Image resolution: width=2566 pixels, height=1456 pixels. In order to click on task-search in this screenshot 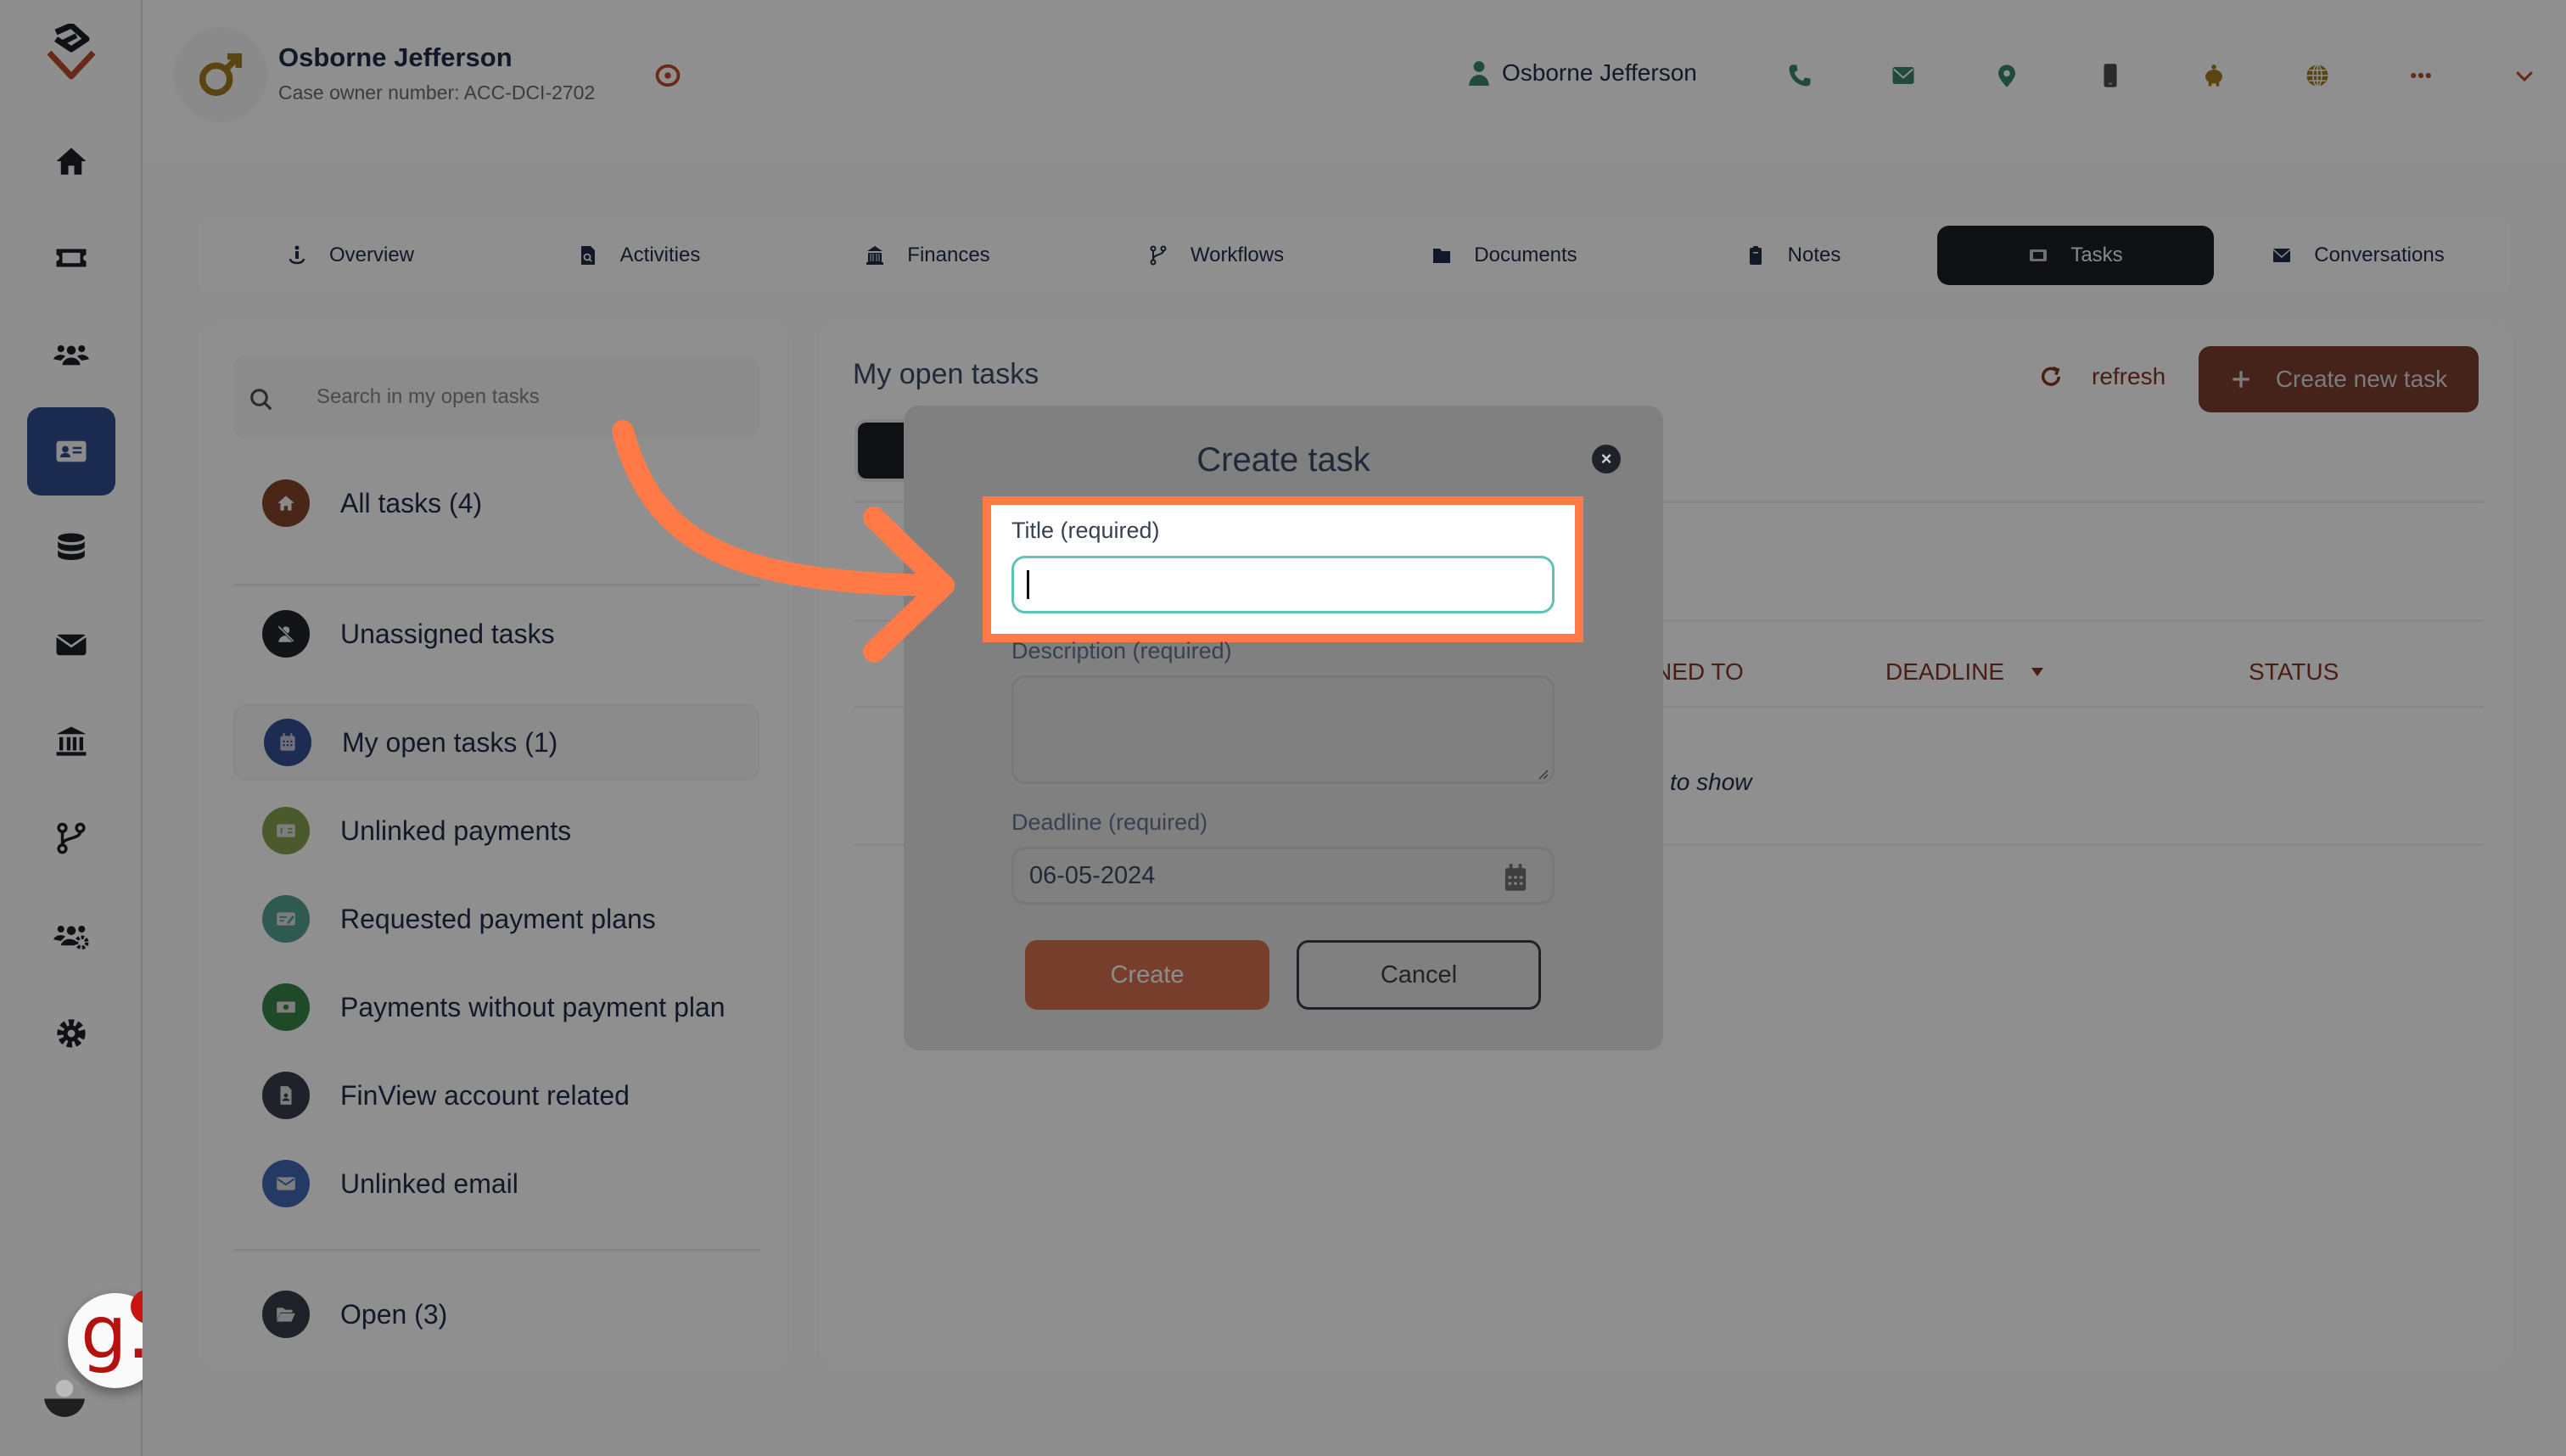, I will do `click(496, 398)`.